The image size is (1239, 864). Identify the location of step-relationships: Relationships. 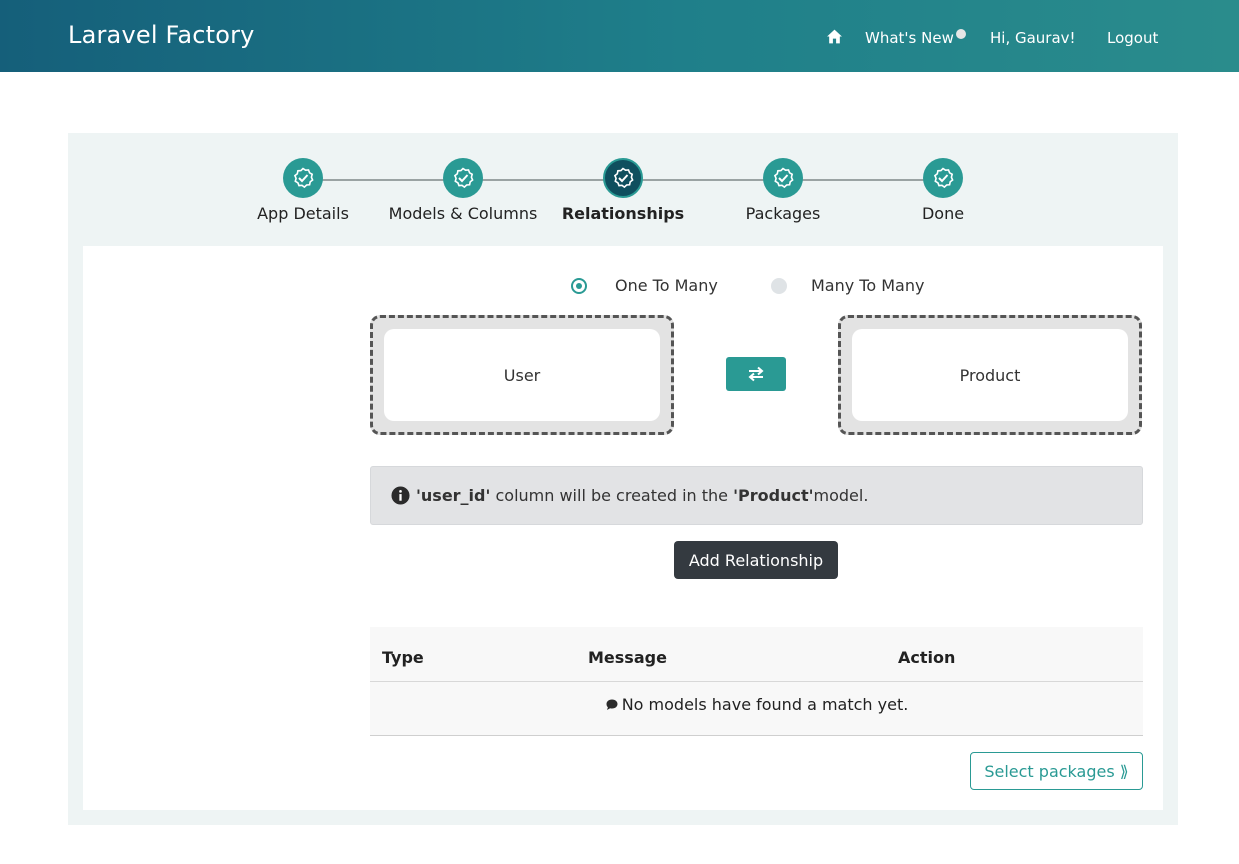
(623, 190).